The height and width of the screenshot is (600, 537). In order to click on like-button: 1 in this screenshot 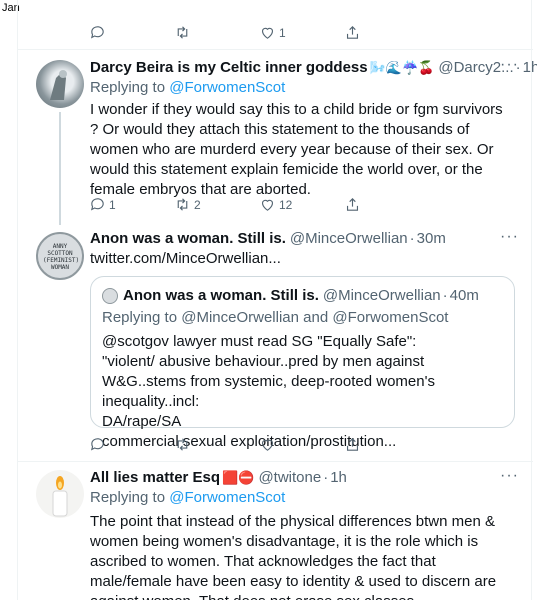, I will do `click(301, 32)`.